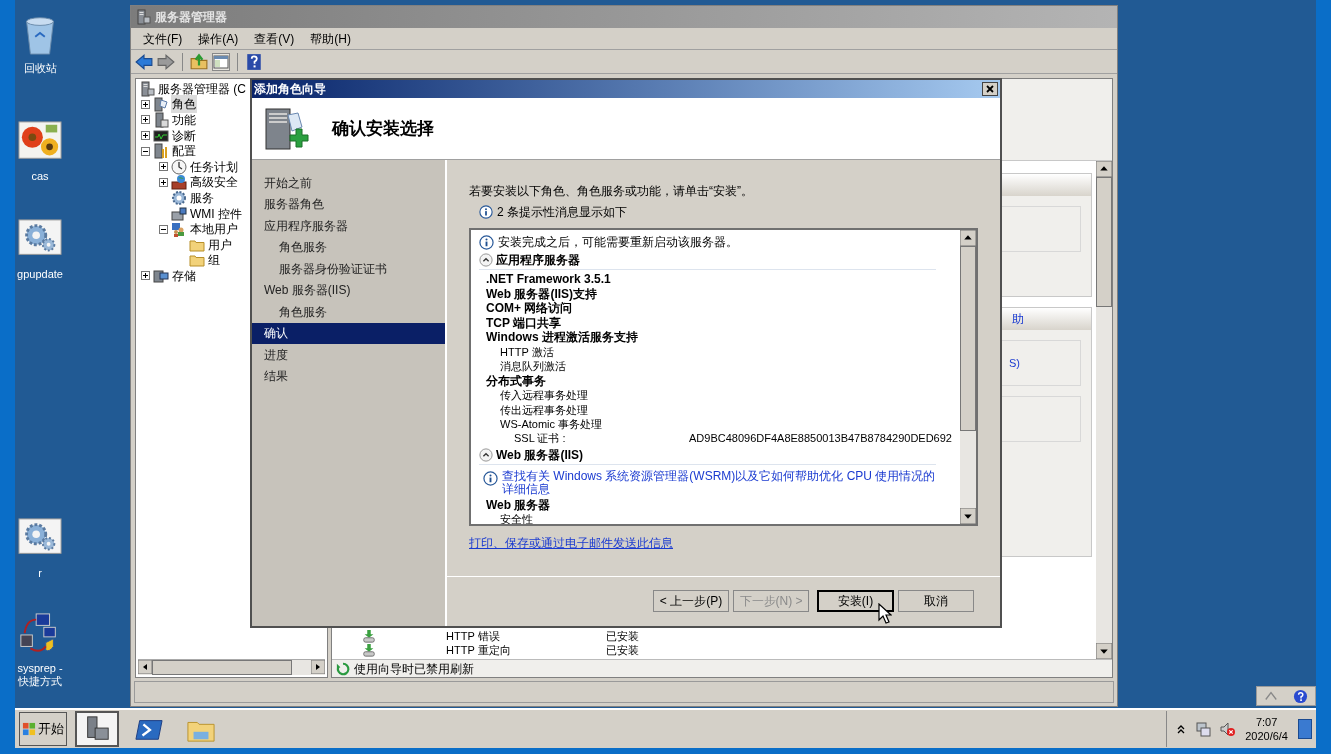  What do you see at coordinates (166, 61) in the screenshot?
I see `forward-arrow-icon` at bounding box center [166, 61].